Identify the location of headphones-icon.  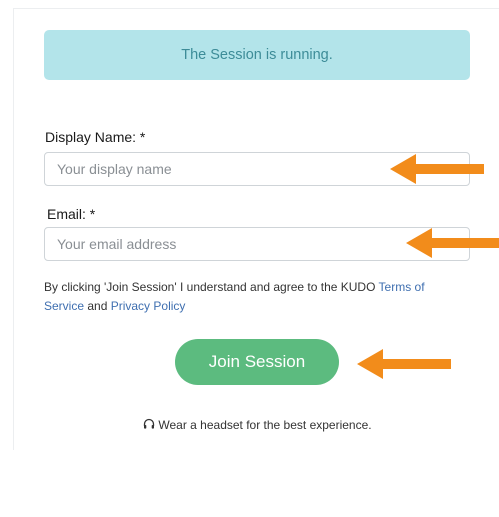
(149, 423).